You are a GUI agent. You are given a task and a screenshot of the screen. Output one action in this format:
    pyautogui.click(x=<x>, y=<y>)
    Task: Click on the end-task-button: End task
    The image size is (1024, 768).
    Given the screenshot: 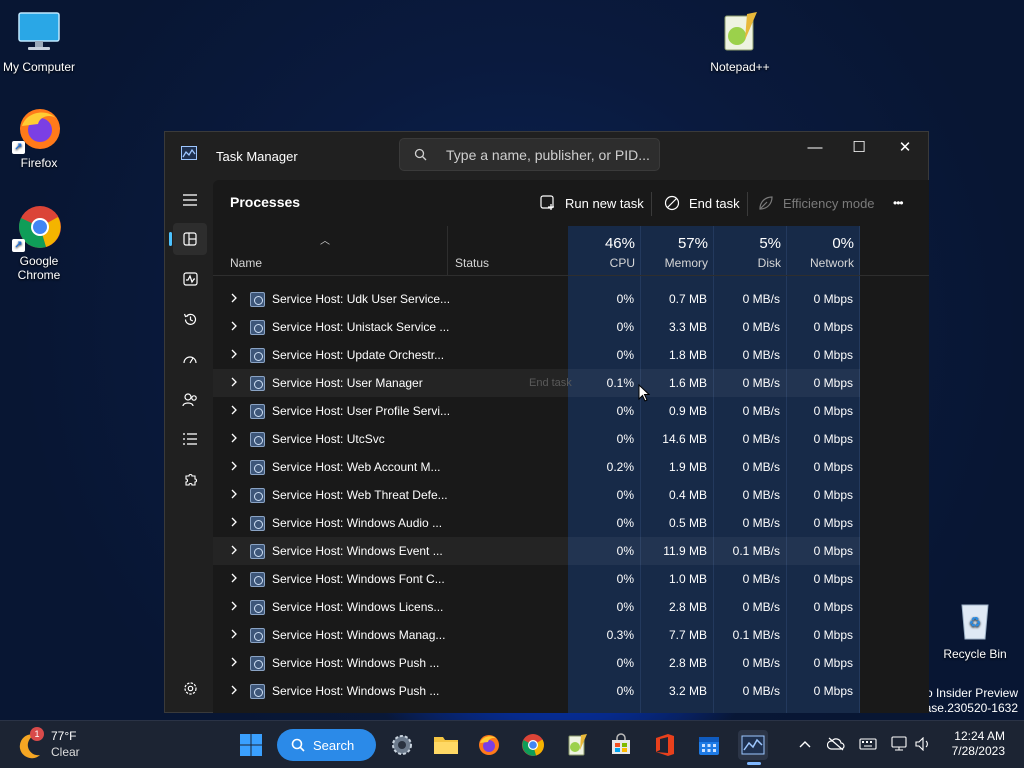 What is the action you would take?
    pyautogui.click(x=702, y=203)
    